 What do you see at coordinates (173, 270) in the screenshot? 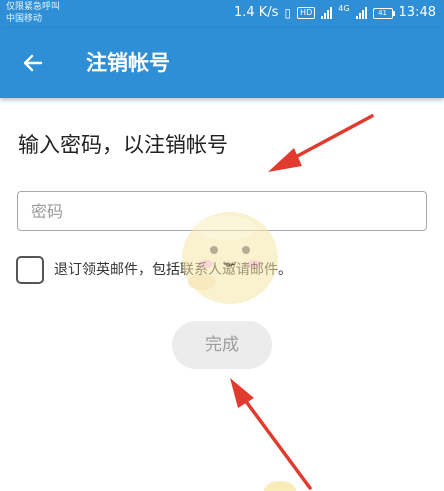
I see `unsubscribe-label: 退订领英邮件，包括联系人邀请邮件。` at bounding box center [173, 270].